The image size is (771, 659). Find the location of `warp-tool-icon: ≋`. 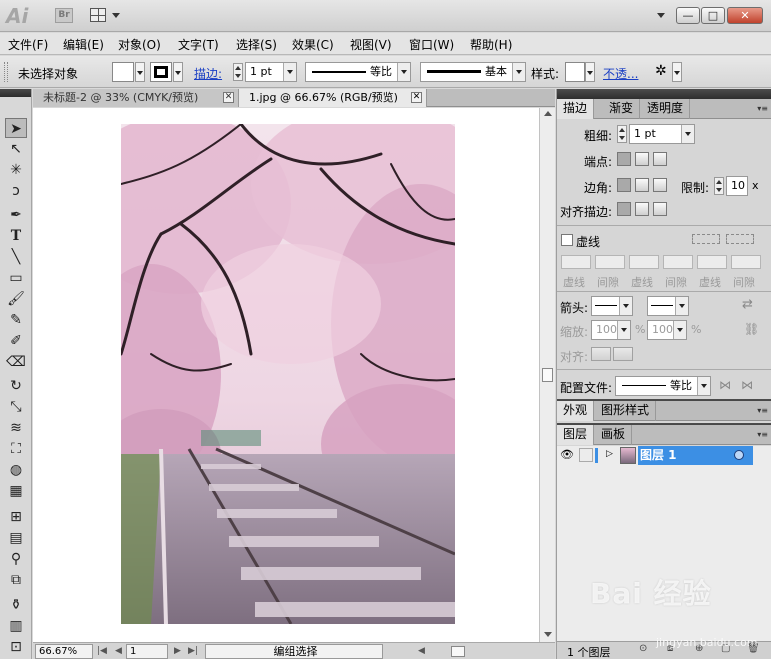

warp-tool-icon: ≋ is located at coordinates (16, 428).